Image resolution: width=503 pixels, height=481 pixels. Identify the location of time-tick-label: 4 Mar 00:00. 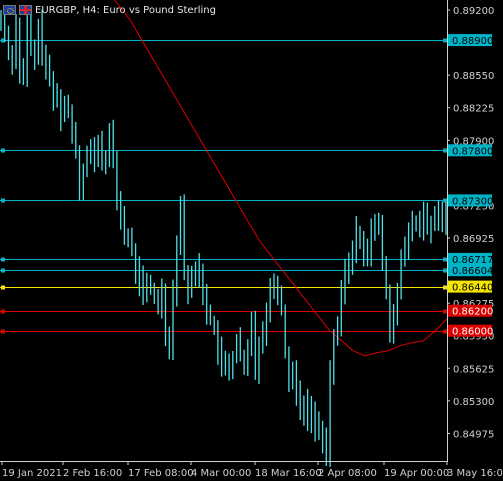
(221, 473).